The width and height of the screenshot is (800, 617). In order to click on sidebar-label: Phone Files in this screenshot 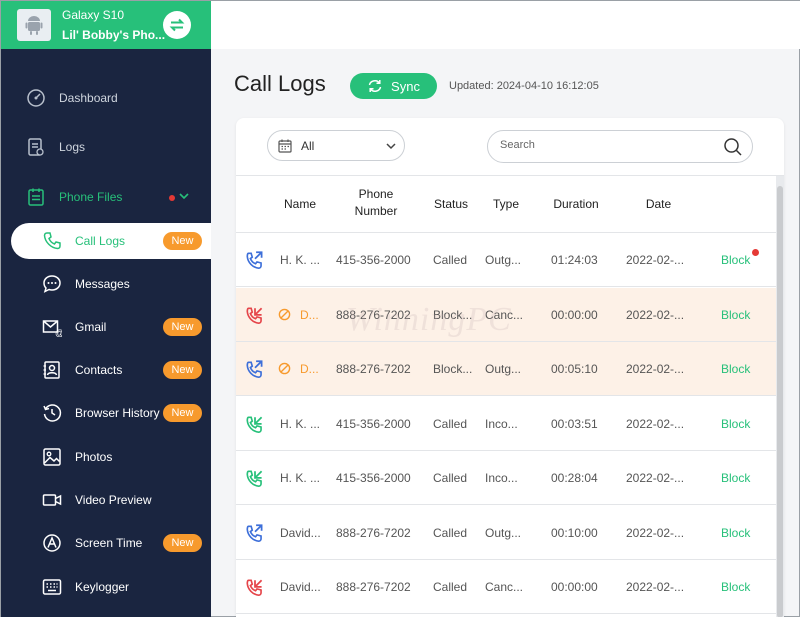, I will do `click(91, 197)`.